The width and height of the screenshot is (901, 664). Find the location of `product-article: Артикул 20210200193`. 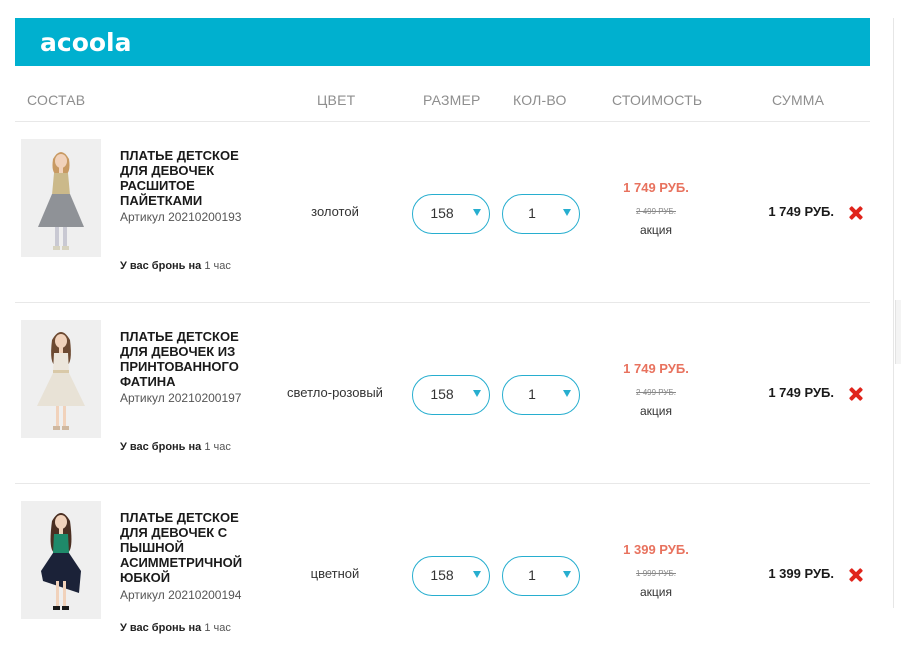

product-article: Артикул 20210200193 is located at coordinates (181, 217).